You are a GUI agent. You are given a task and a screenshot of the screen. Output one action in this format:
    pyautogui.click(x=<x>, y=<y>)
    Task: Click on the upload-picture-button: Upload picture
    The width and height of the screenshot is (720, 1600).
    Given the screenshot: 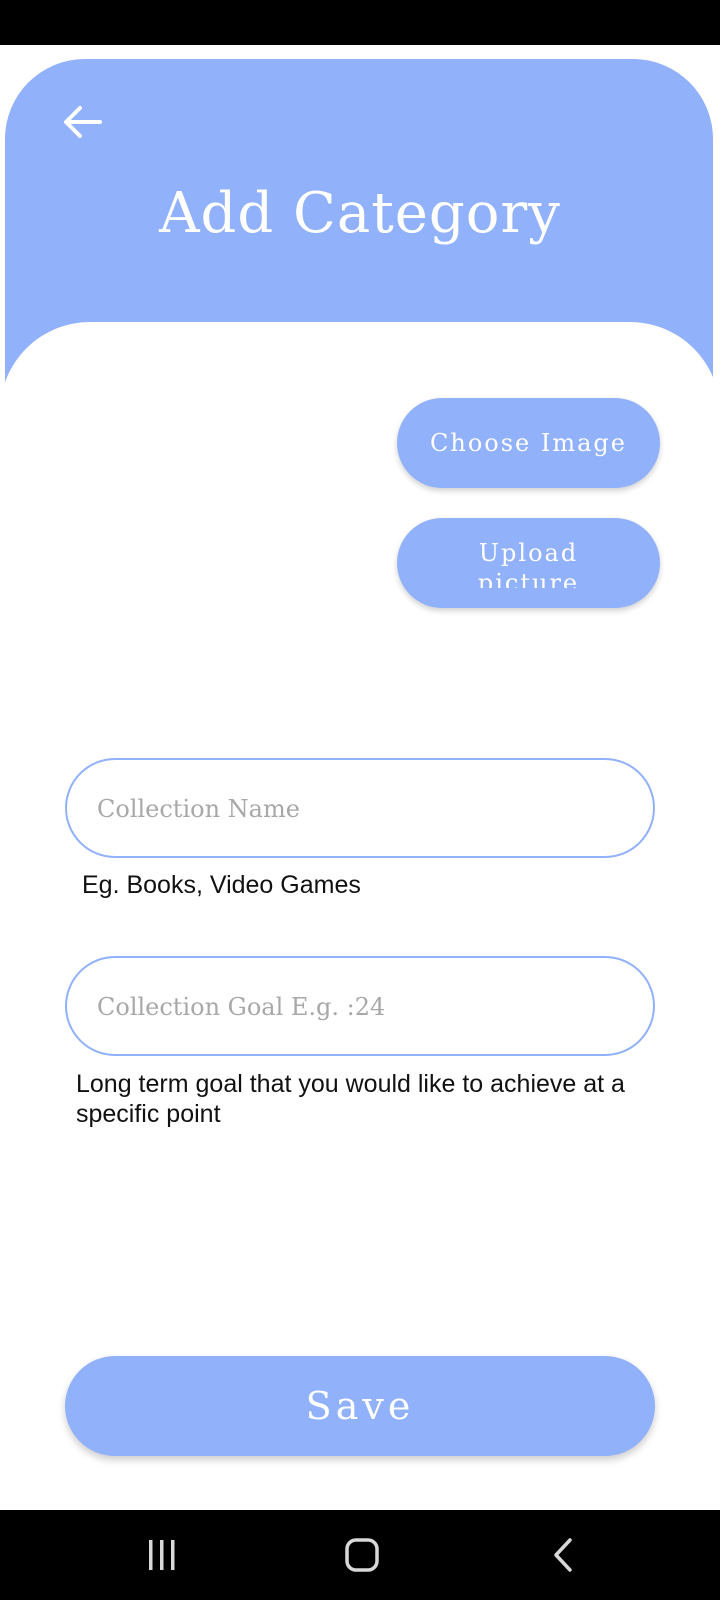 What is the action you would take?
    pyautogui.click(x=528, y=563)
    